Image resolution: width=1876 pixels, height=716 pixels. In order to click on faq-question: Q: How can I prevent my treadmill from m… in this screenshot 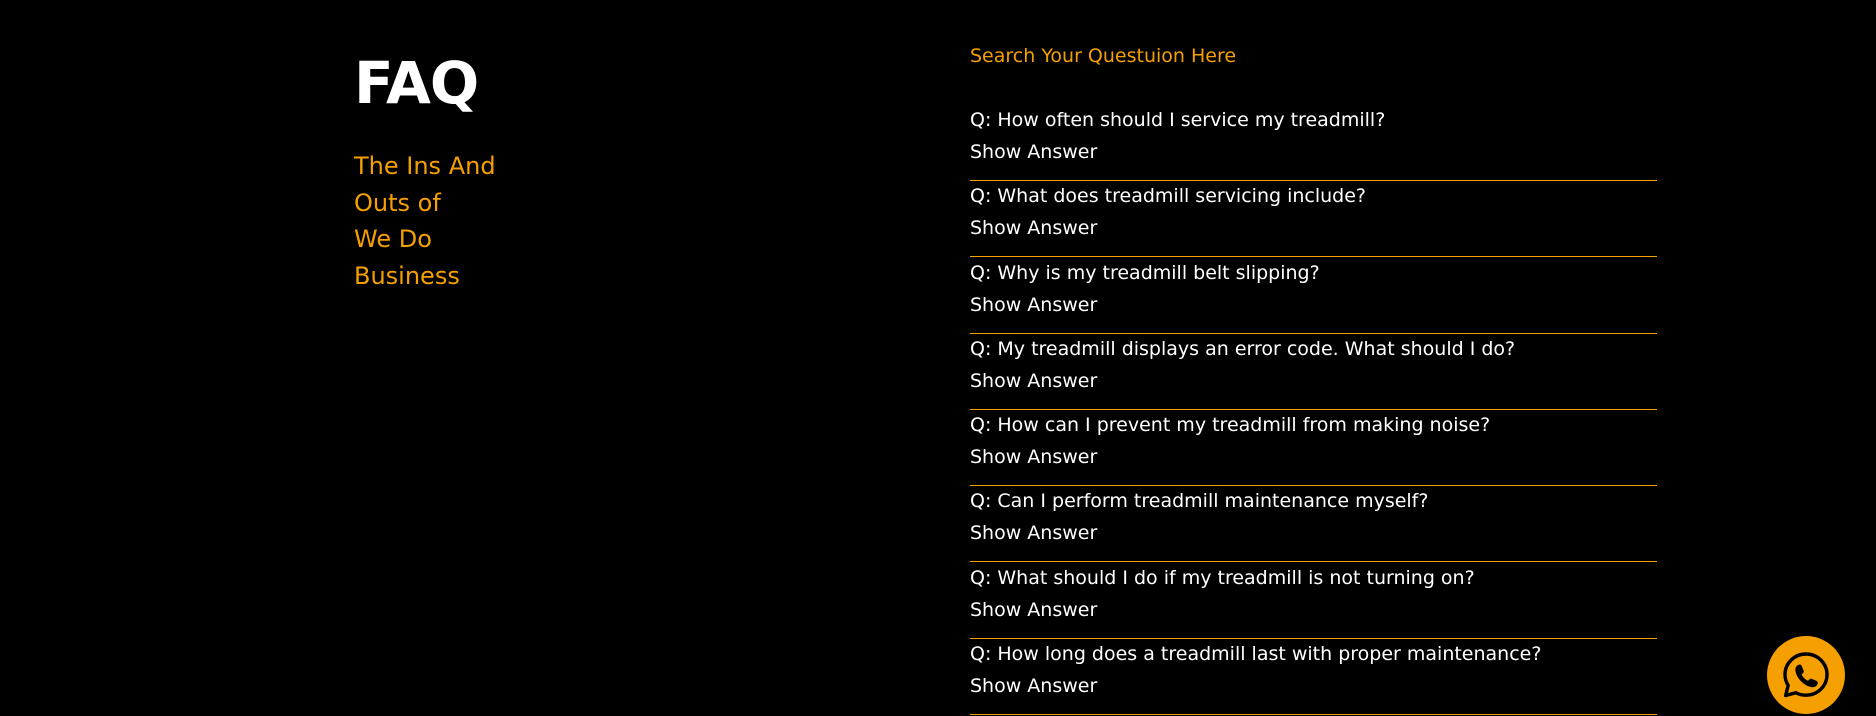, I will do `click(1230, 425)`.